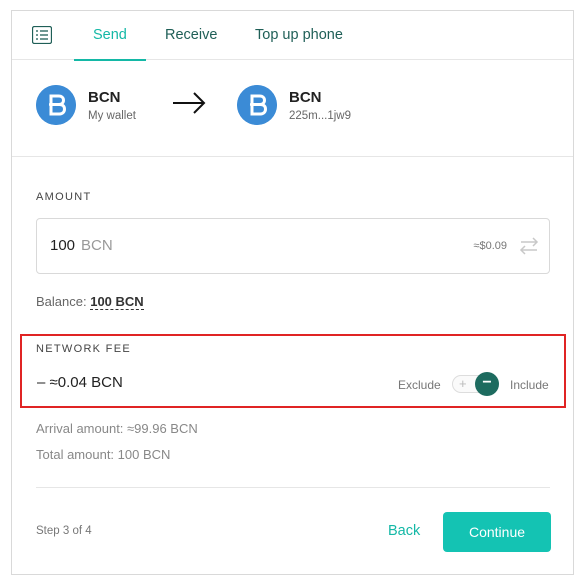 The height and width of the screenshot is (586, 585). What do you see at coordinates (110, 36) in the screenshot?
I see `tab-send: Send` at bounding box center [110, 36].